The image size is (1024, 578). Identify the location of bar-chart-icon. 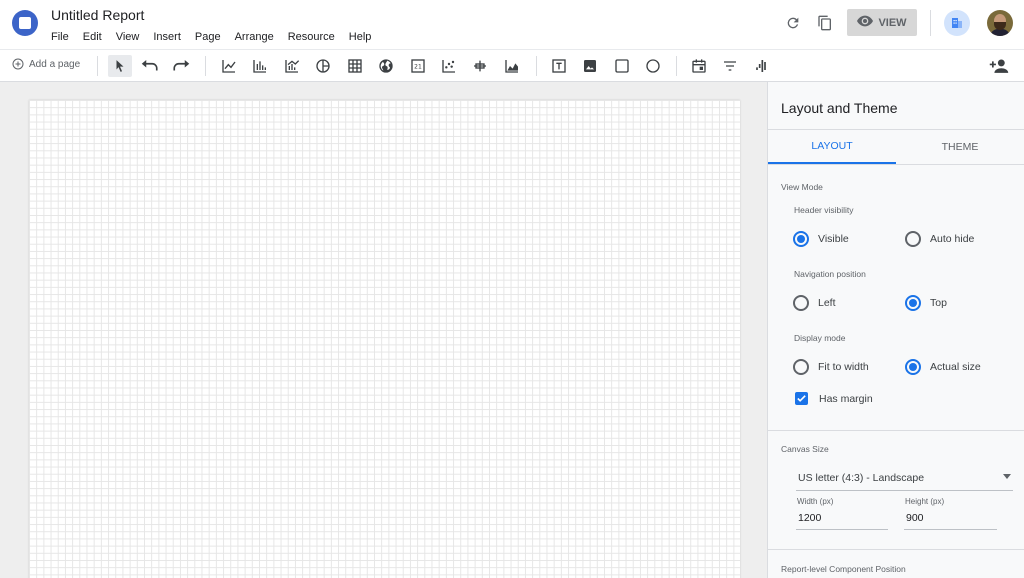
(260, 66).